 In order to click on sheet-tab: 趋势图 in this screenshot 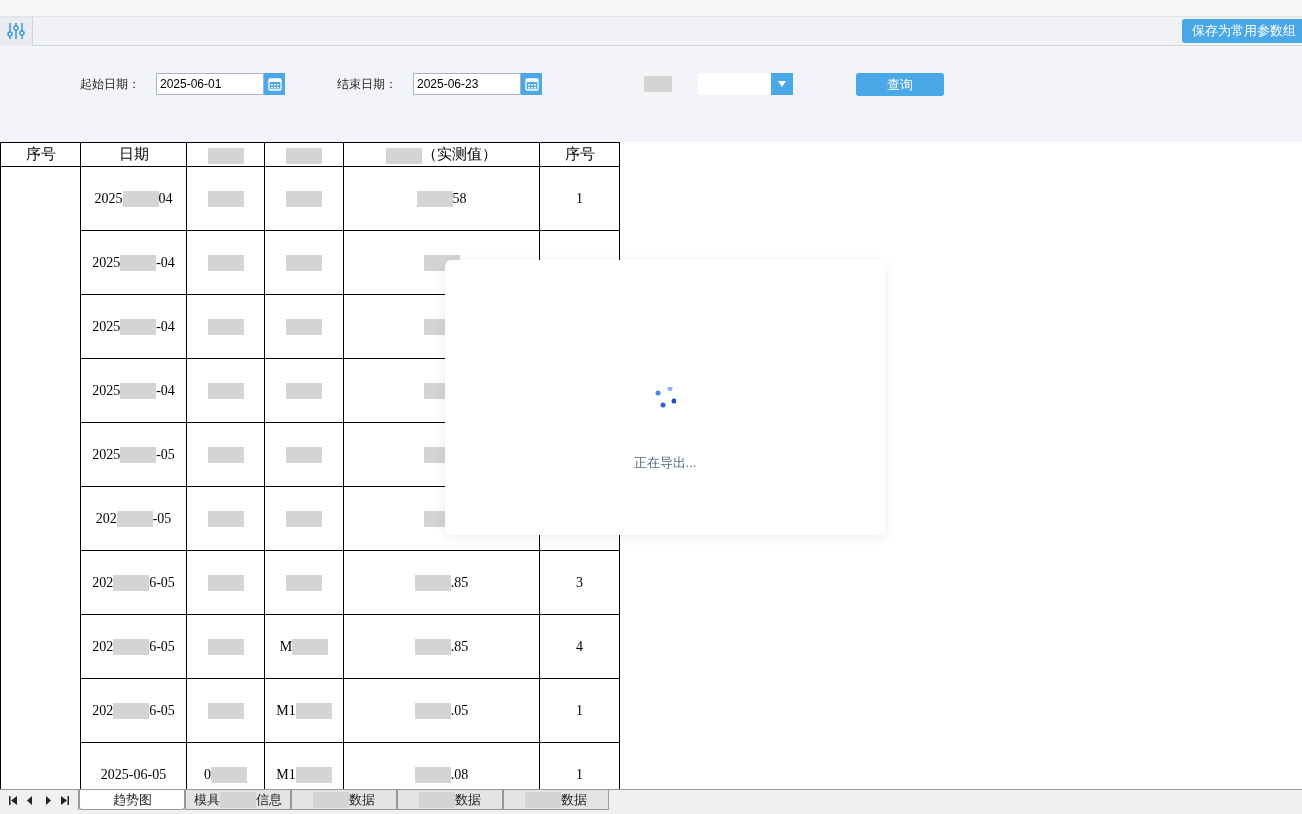, I will do `click(132, 800)`.